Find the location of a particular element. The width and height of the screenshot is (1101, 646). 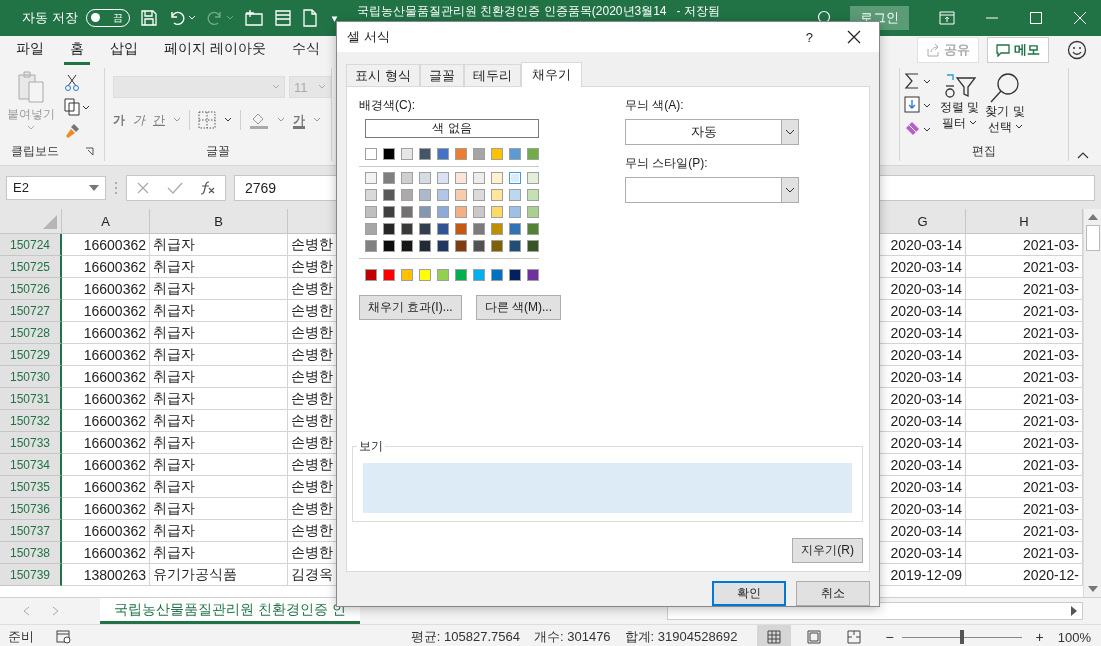

normal-view-button is located at coordinates (774, 635).